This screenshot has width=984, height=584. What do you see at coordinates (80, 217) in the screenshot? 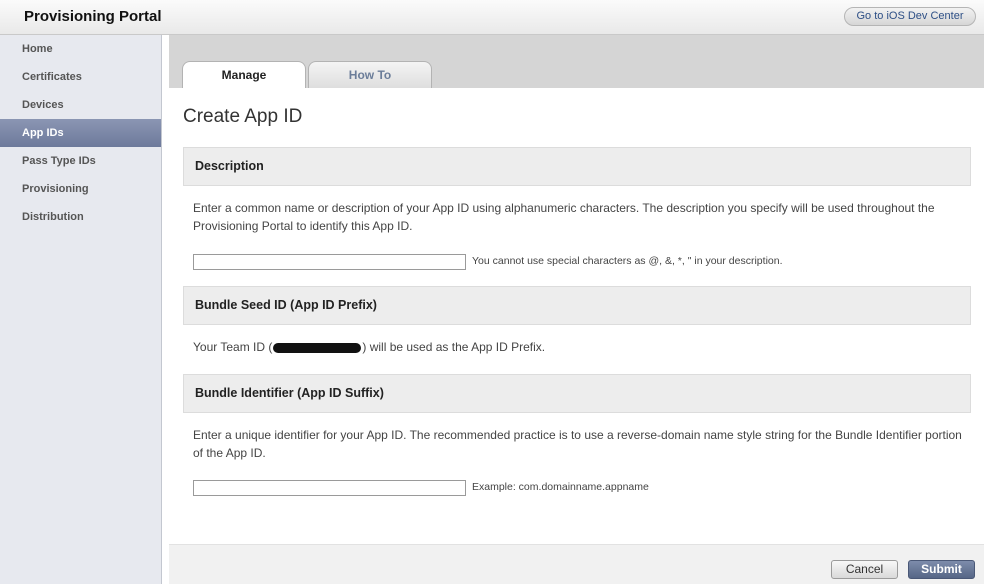
I see `sidebar-item-distribution: Distribution` at bounding box center [80, 217].